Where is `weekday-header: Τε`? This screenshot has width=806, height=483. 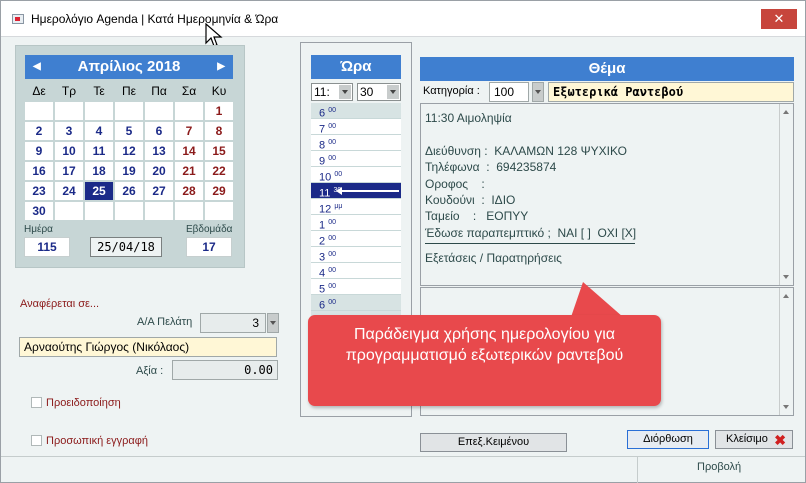 weekday-header: Τε is located at coordinates (99, 91).